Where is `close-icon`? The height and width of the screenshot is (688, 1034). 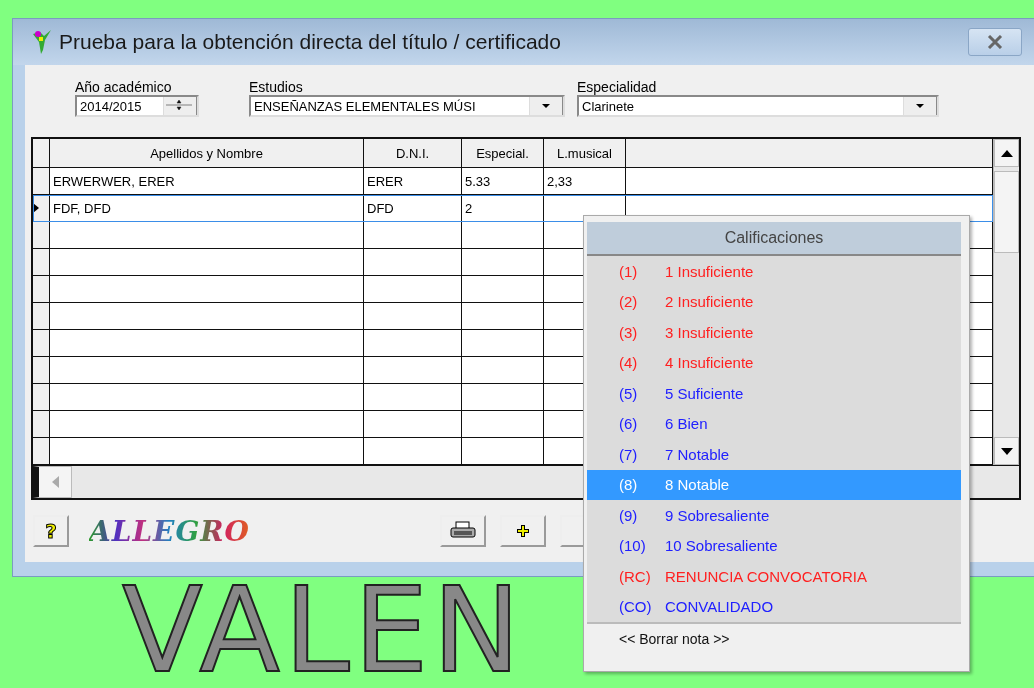
close-icon is located at coordinates (995, 42).